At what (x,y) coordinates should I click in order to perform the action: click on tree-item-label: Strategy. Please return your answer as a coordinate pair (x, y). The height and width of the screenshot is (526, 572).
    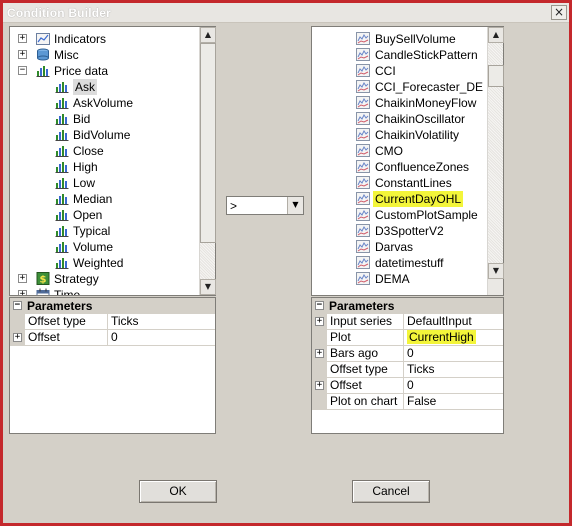
    Looking at the image, I should click on (76, 279).